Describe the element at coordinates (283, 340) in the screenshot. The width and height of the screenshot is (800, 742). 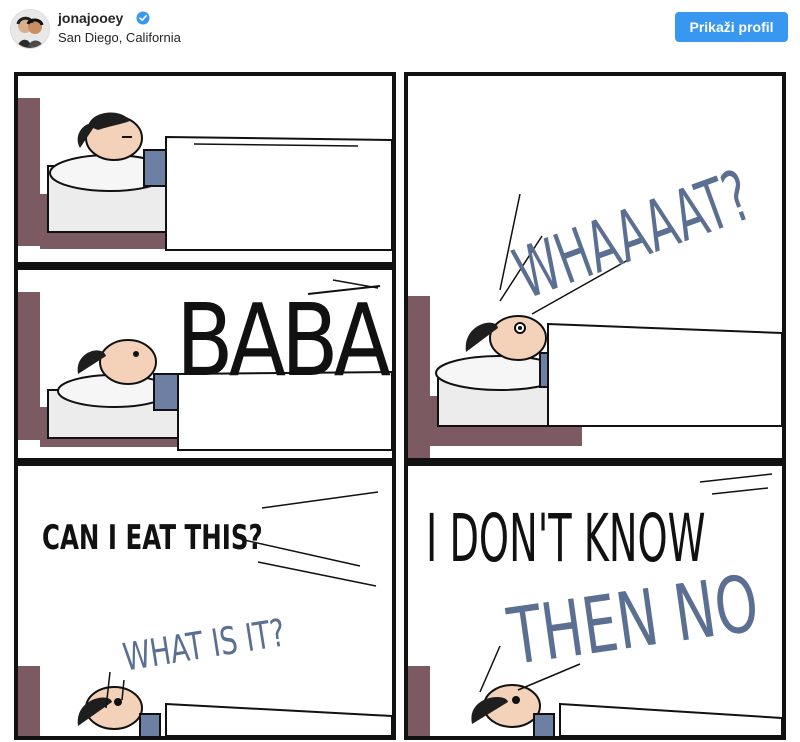
I see `panel-2-sound-text: BABA` at that location.